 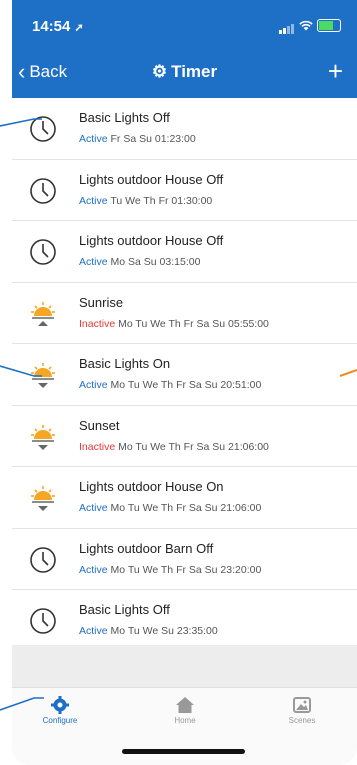 I want to click on battery-icon, so click(x=329, y=25).